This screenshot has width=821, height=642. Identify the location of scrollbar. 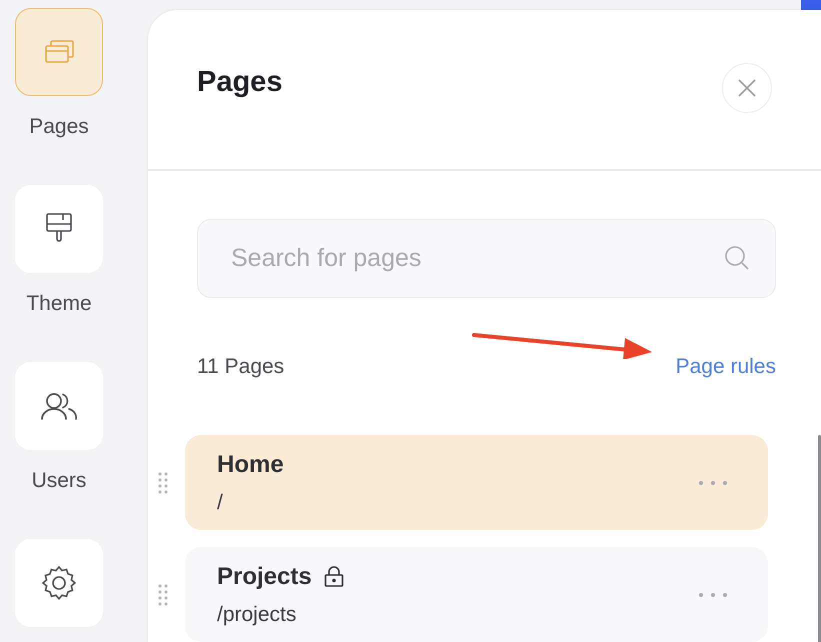
(819, 538).